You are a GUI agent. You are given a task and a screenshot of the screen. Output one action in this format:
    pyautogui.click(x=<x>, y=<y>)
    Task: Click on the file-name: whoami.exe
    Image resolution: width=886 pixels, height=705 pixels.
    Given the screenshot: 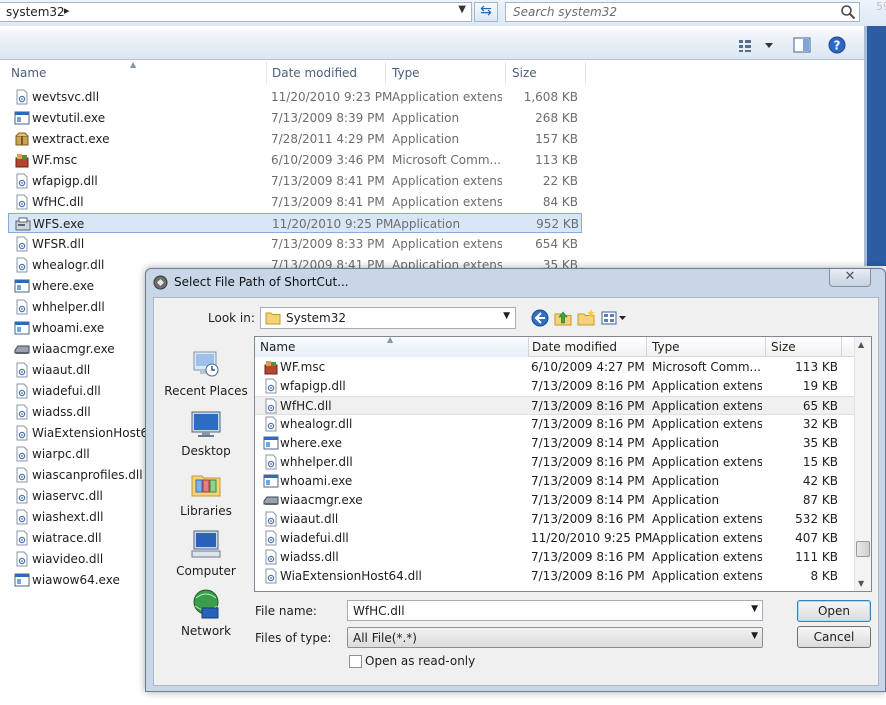 What is the action you would take?
    pyautogui.click(x=68, y=328)
    